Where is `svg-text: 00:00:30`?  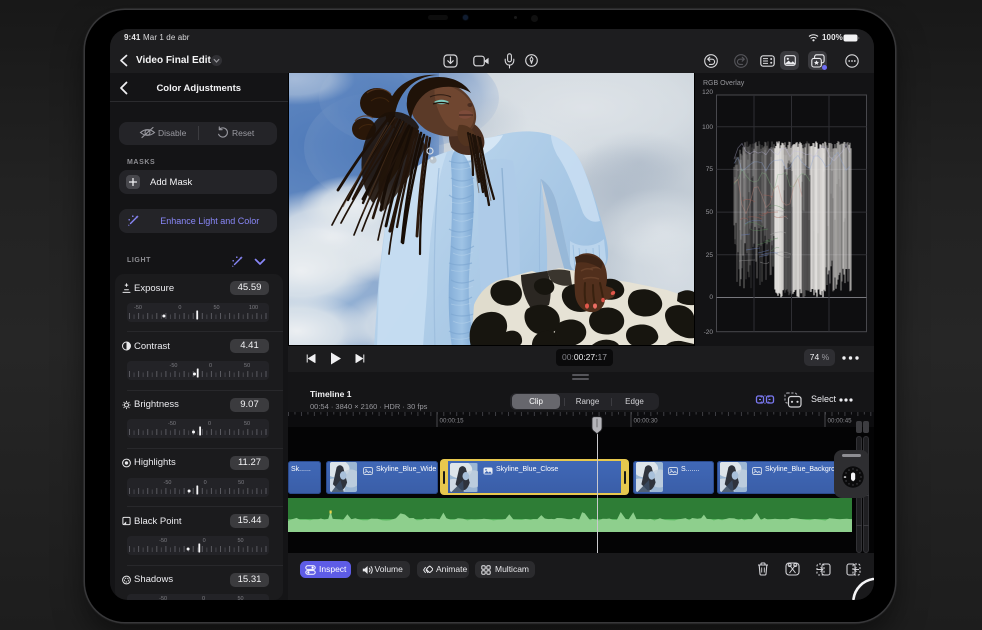 svg-text: 00:00:30 is located at coordinates (645, 421).